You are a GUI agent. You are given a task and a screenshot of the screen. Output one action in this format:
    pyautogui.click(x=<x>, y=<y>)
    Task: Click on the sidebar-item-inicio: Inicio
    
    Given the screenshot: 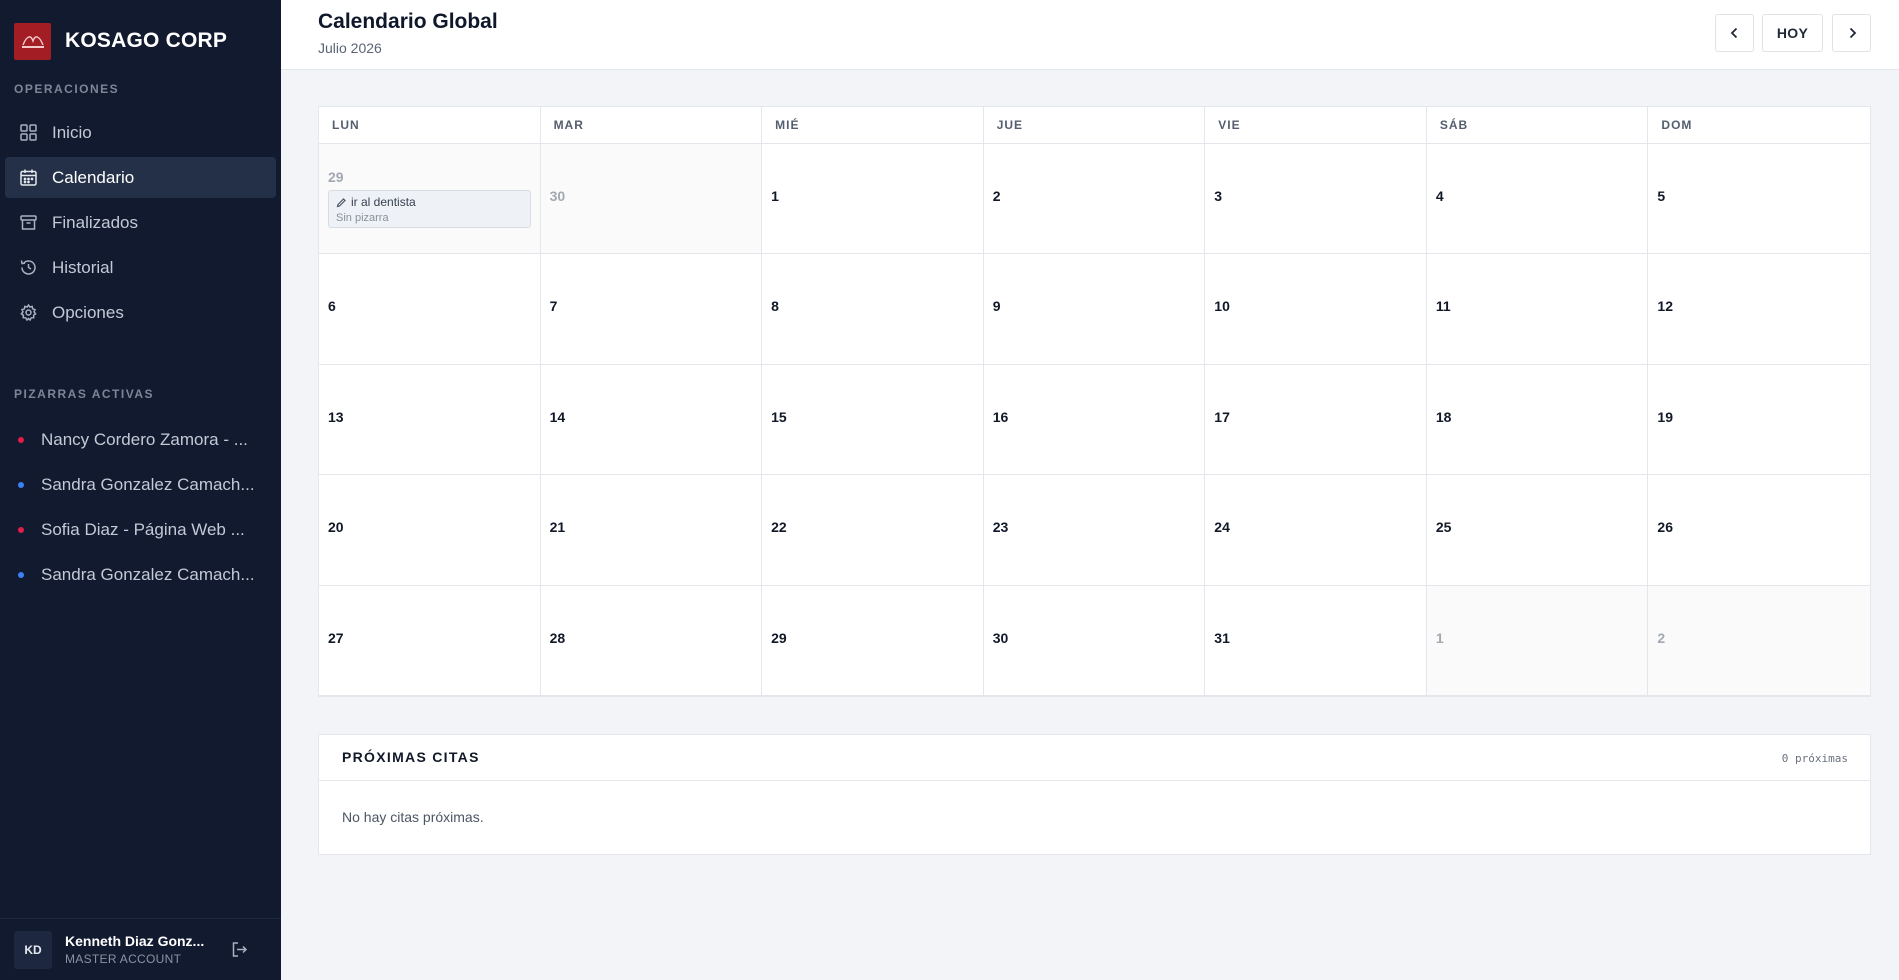 What is the action you would take?
    pyautogui.click(x=140, y=132)
    